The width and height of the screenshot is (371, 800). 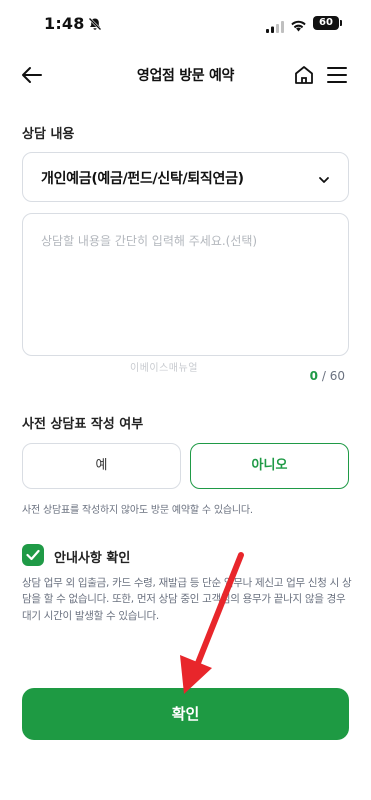 What do you see at coordinates (269, 466) in the screenshot?
I see `pre-form-no-button: 아니오` at bounding box center [269, 466].